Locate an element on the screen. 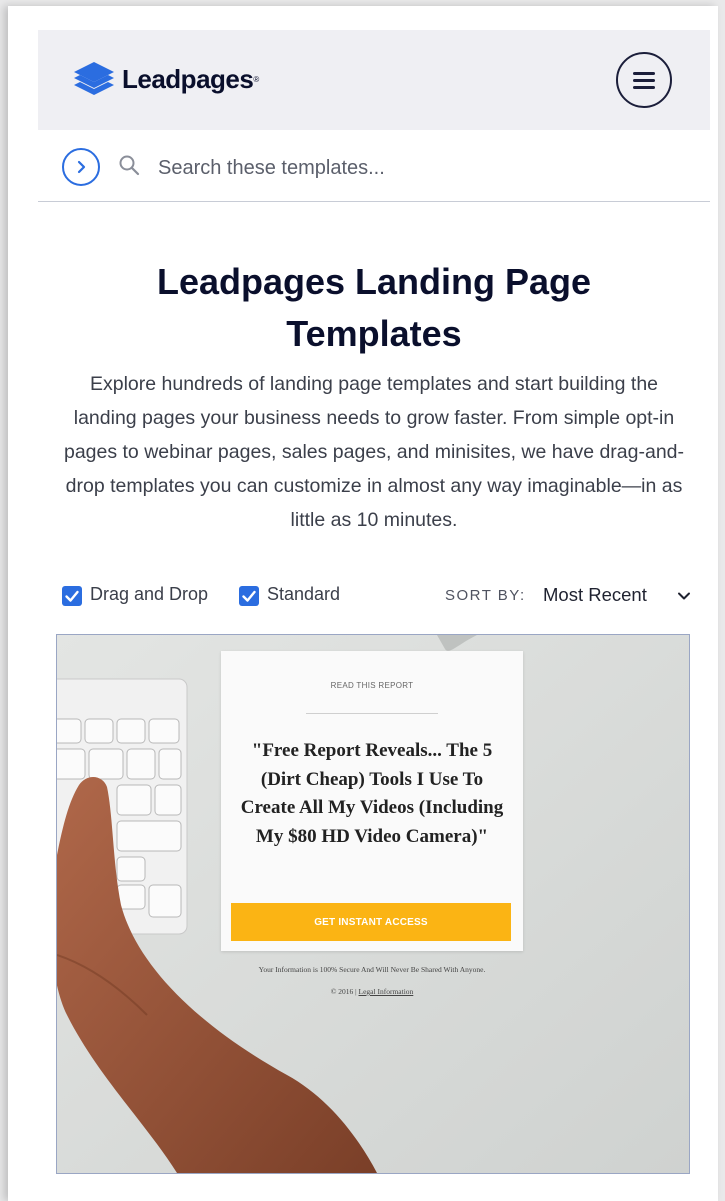  search-icon is located at coordinates (129, 165).